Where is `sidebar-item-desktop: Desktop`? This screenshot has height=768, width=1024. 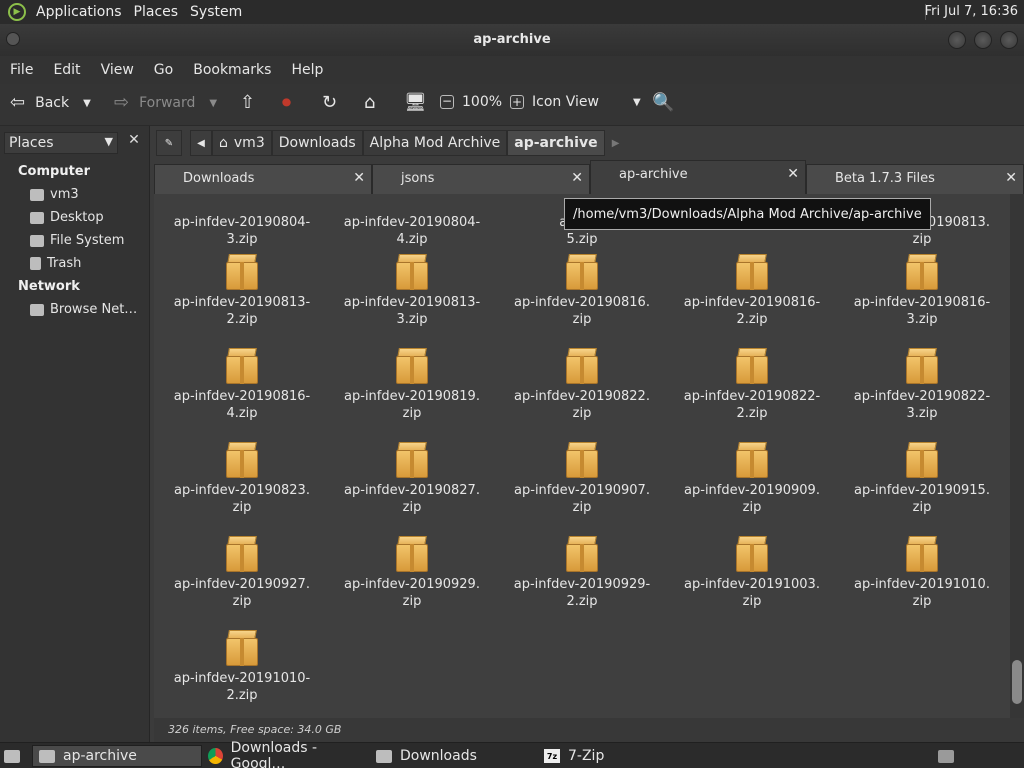
sidebar-item-desktop: Desktop is located at coordinates (67, 217).